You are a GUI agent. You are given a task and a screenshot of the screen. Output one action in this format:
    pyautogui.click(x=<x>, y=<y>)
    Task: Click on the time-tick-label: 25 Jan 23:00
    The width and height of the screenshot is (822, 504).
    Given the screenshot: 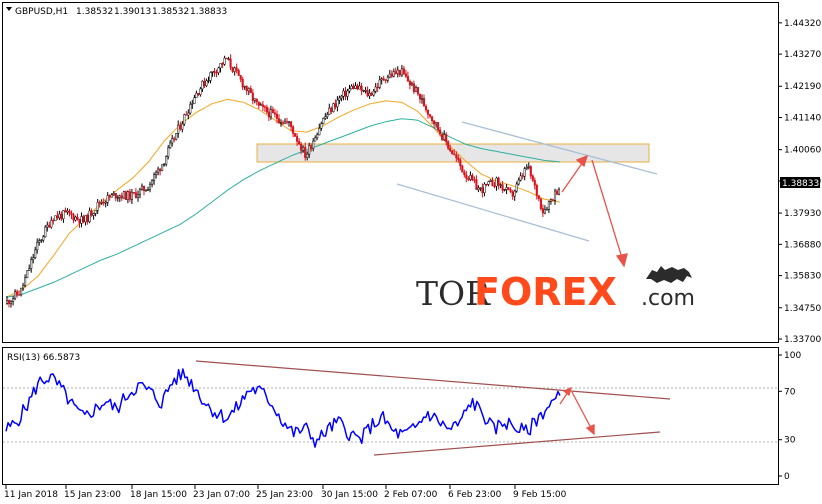 What is the action you would take?
    pyautogui.click(x=284, y=495)
    